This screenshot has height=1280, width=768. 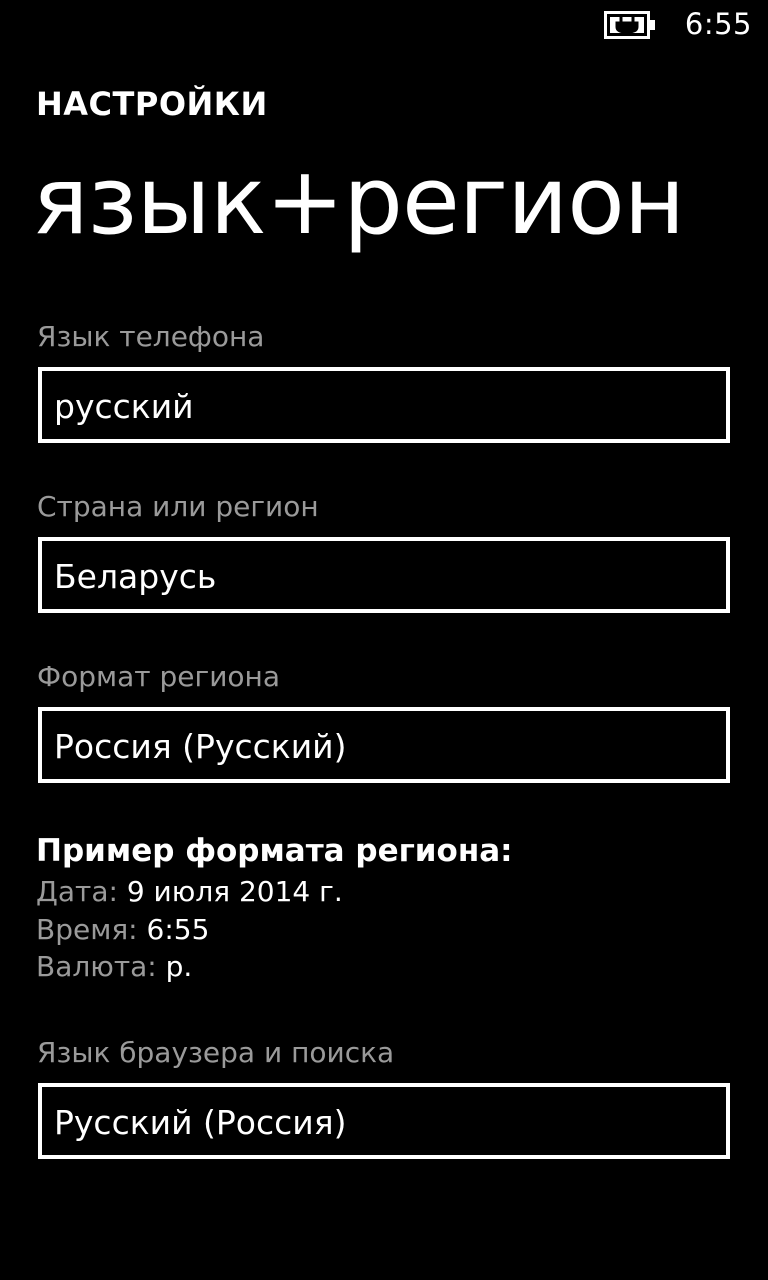 What do you see at coordinates (384, 575) in the screenshot?
I see `country-region-picker: Беларусь` at bounding box center [384, 575].